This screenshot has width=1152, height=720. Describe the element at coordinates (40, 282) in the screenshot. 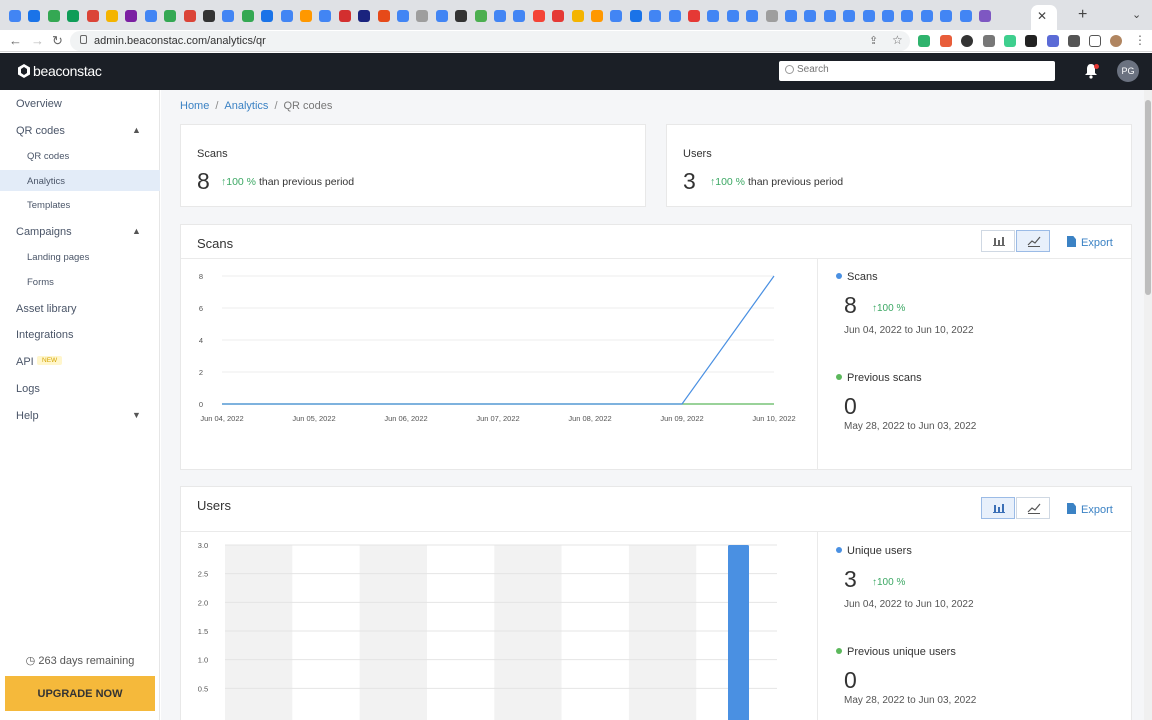

I see `sidebar-subitem-forms: Forms` at that location.